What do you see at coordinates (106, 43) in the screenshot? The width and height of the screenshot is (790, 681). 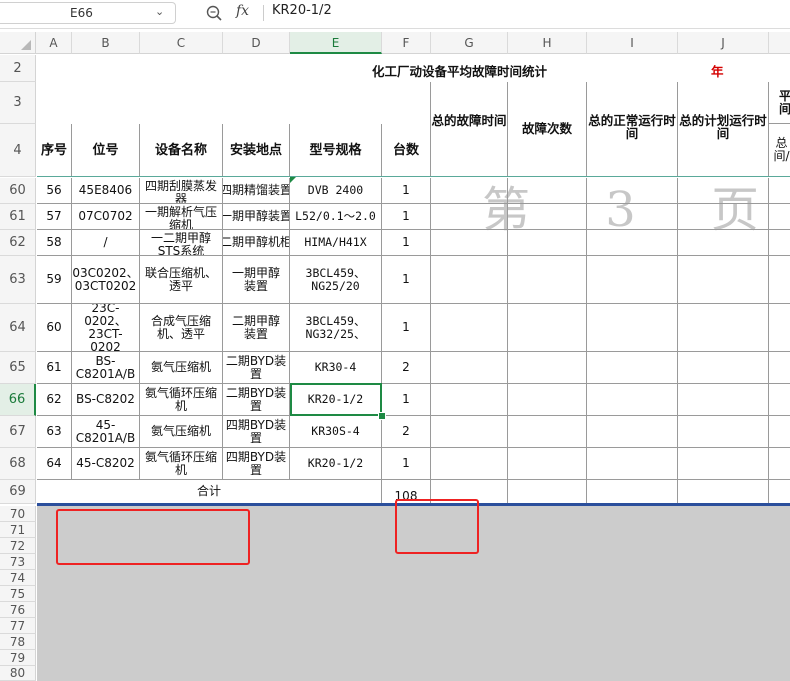 I see `col-header-b: B` at bounding box center [106, 43].